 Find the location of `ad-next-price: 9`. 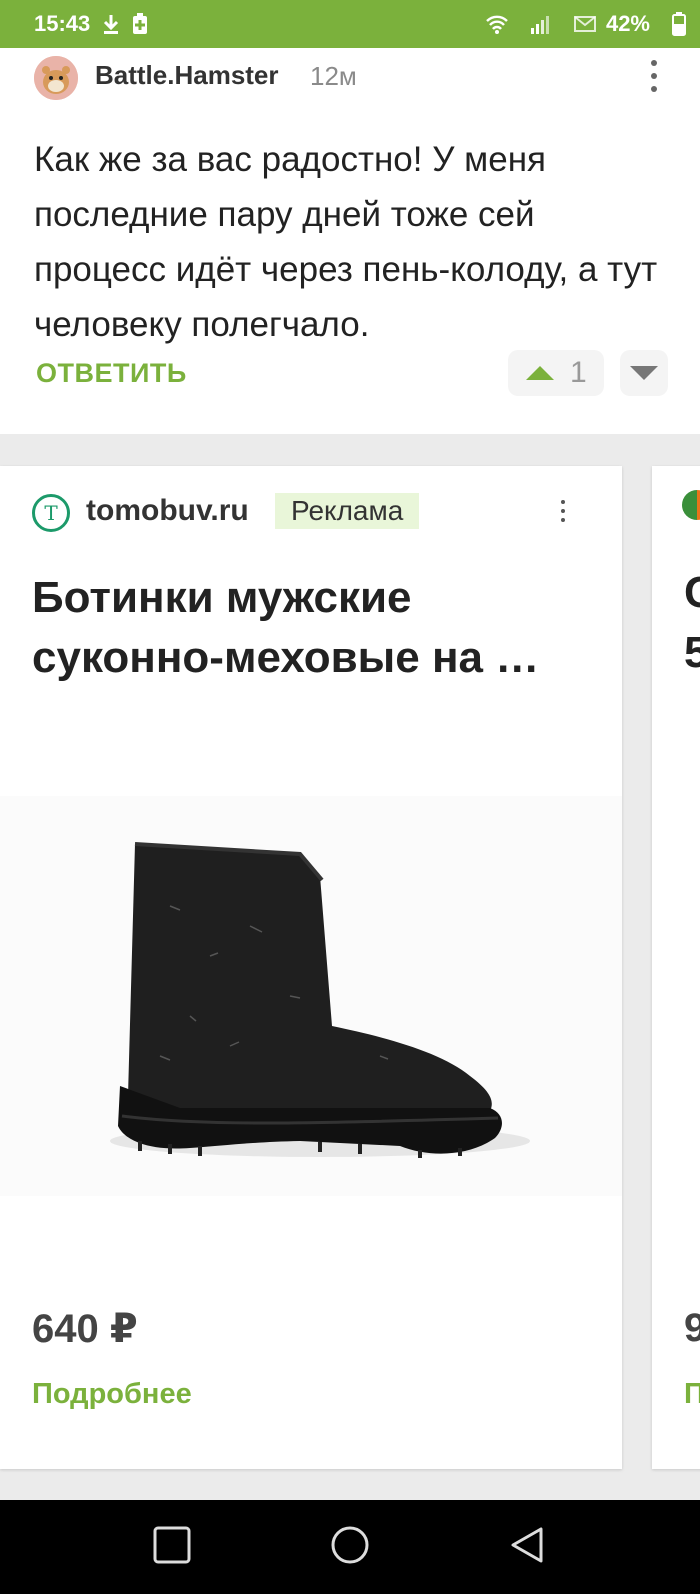

ad-next-price: 9 is located at coordinates (692, 1328).